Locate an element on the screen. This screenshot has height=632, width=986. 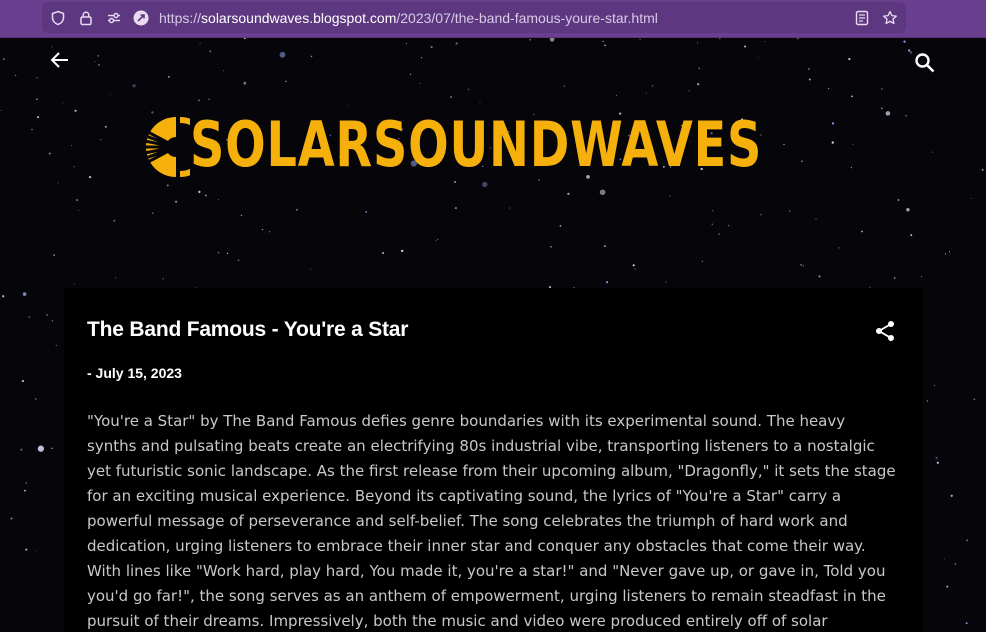
post-date: - July 15, 2023 is located at coordinates (134, 373).